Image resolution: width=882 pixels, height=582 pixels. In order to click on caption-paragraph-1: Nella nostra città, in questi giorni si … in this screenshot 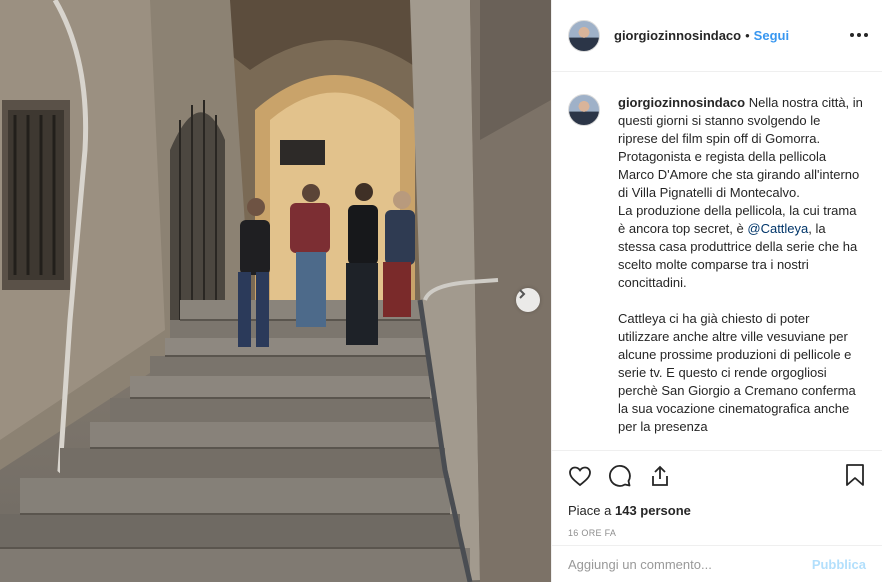, I will do `click(740, 147)`.